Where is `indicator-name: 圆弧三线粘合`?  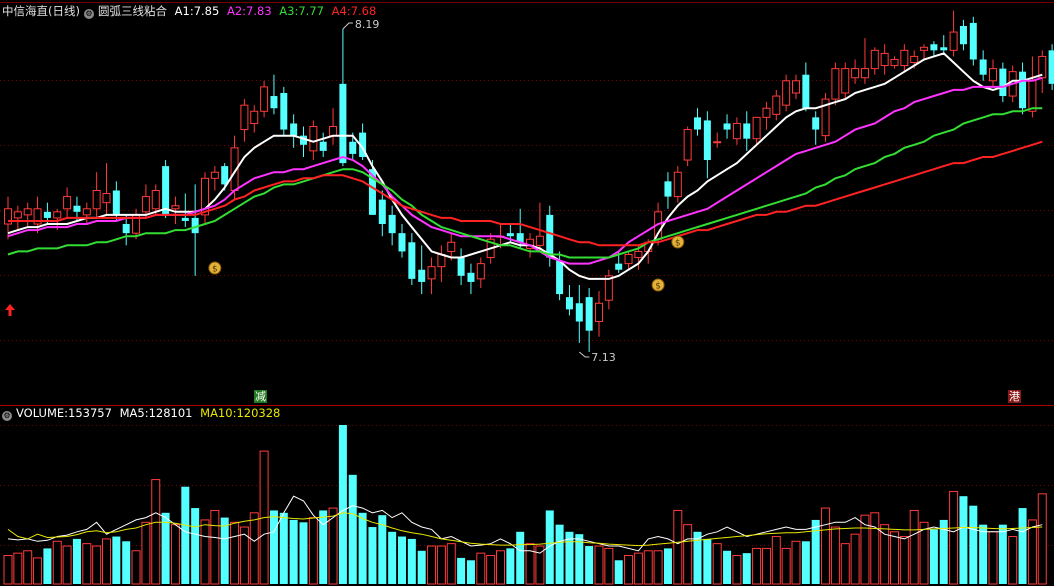
indicator-name: 圆弧三线粘合 is located at coordinates (132, 11).